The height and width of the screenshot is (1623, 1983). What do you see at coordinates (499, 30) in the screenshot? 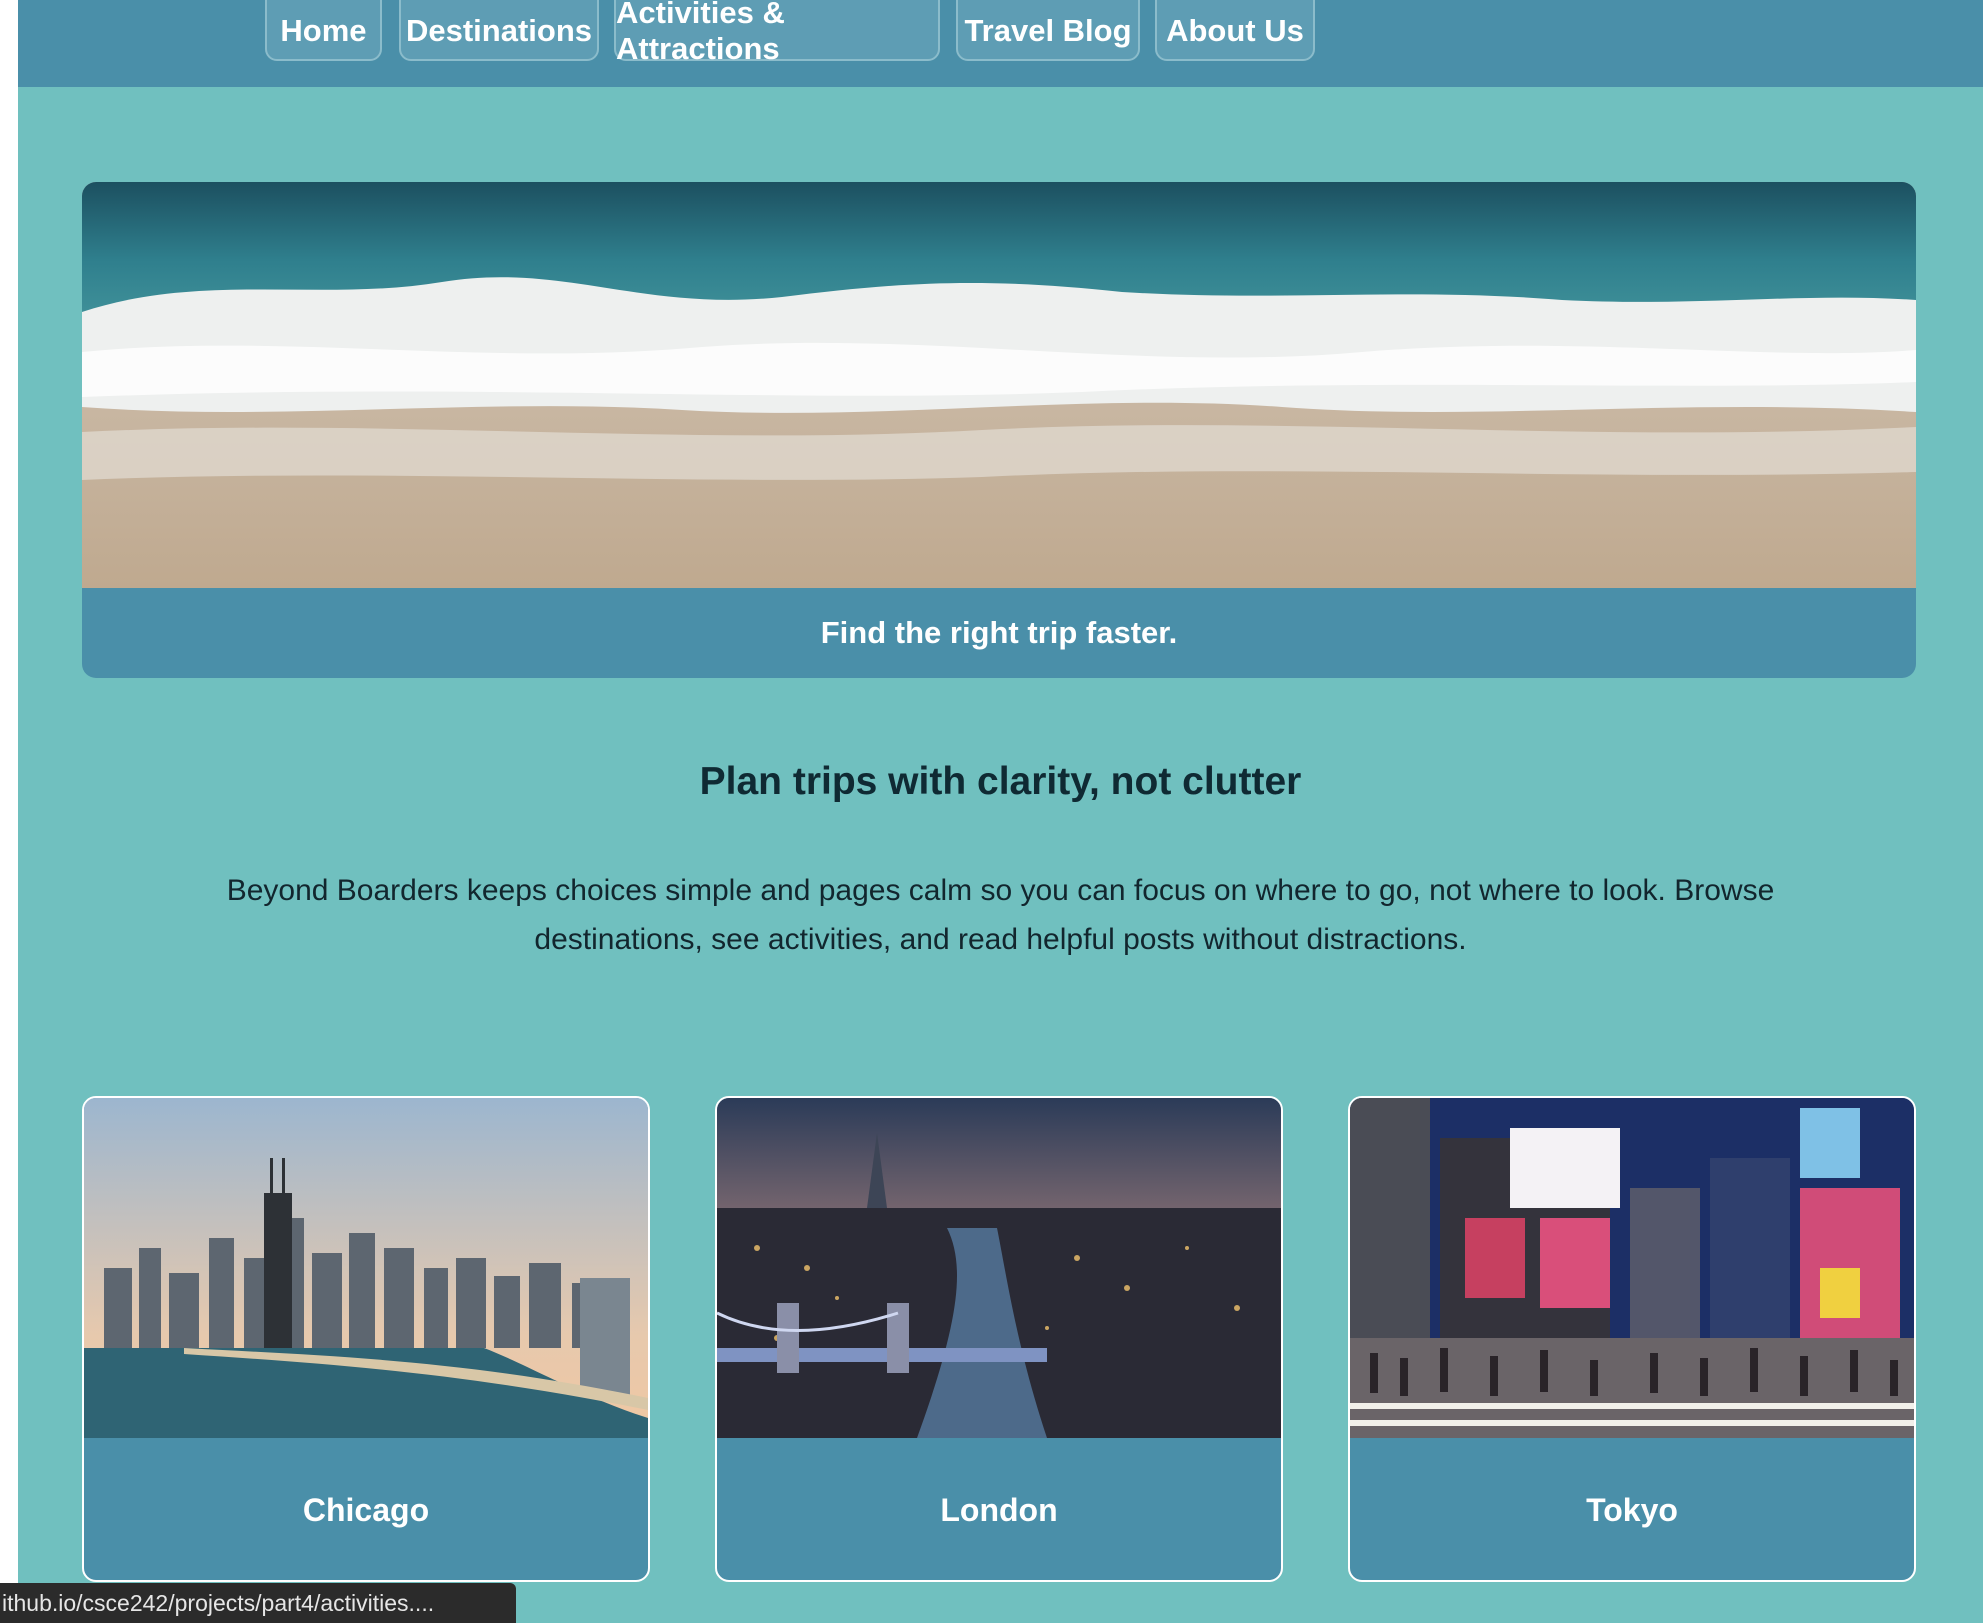
I see `nav-destinations: Destinations` at bounding box center [499, 30].